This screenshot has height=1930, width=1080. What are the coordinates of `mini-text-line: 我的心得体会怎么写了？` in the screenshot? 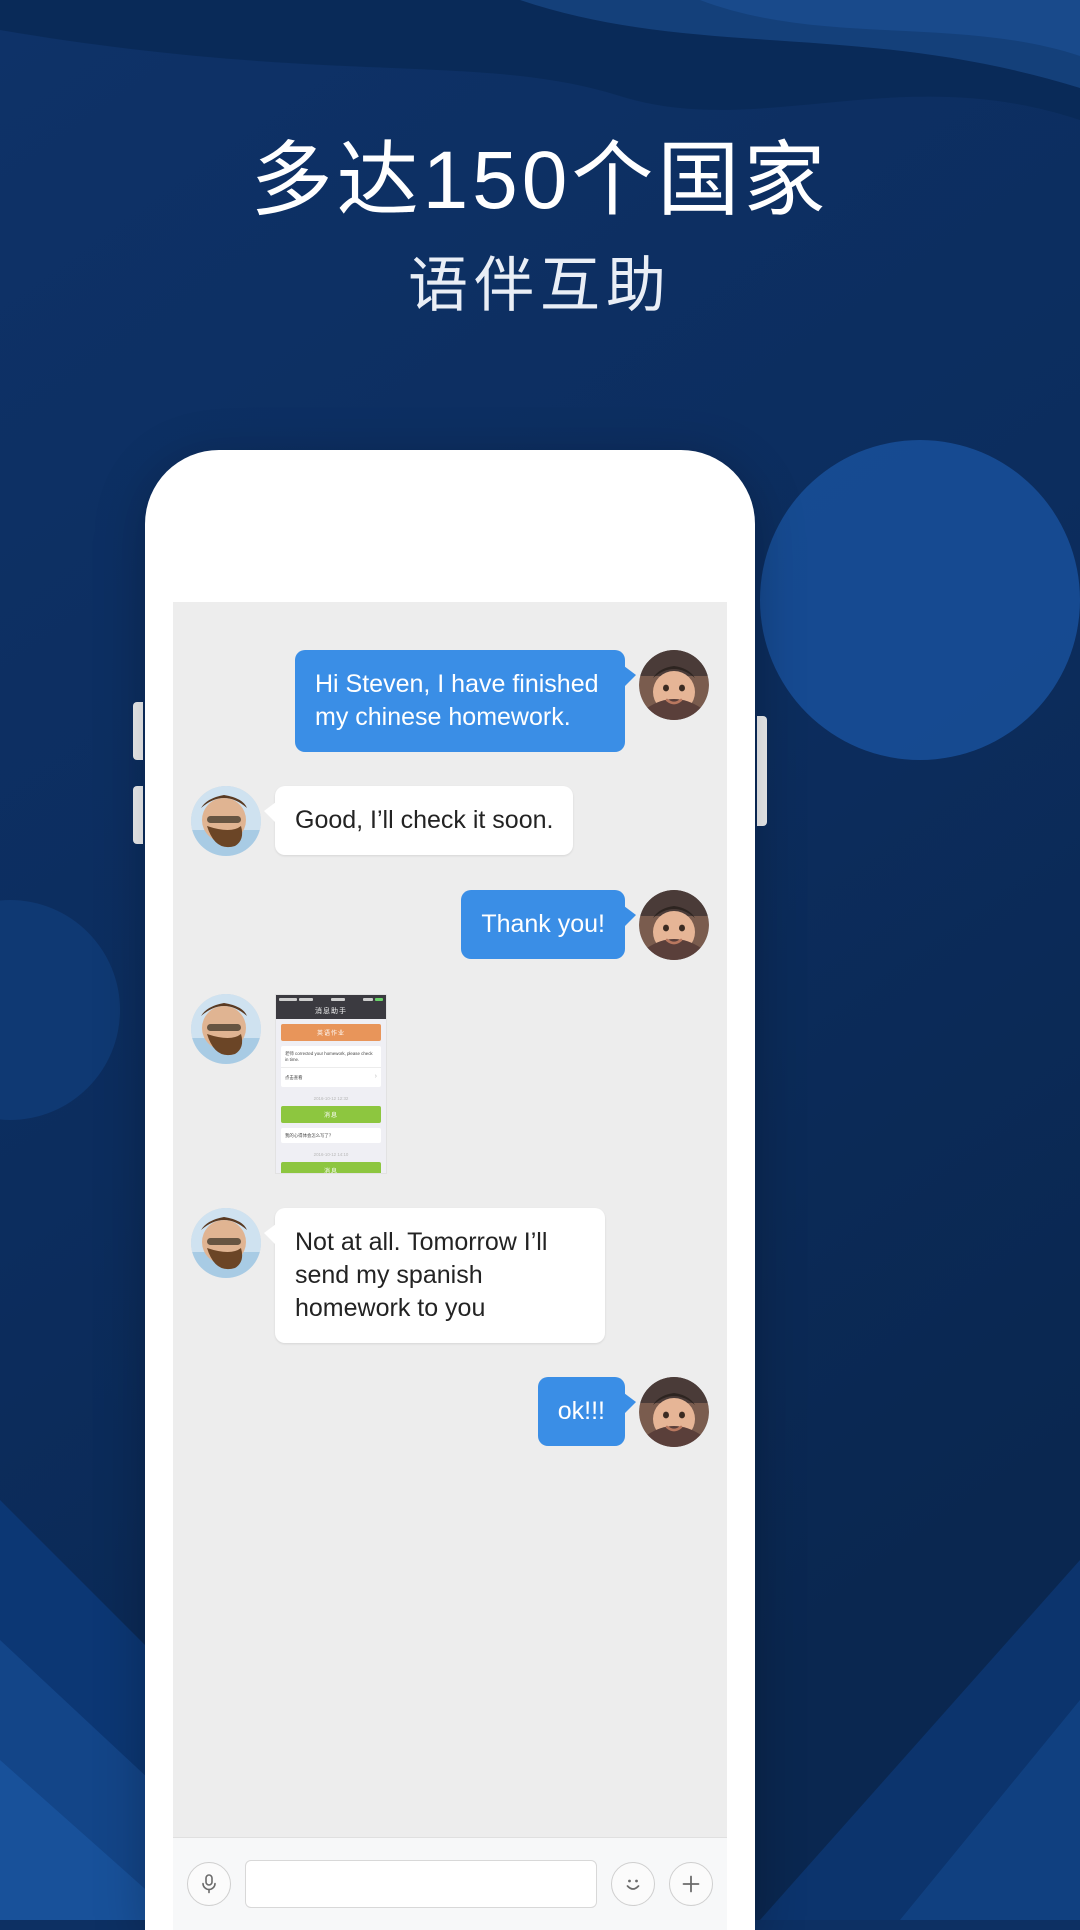 It's located at (309, 1135).